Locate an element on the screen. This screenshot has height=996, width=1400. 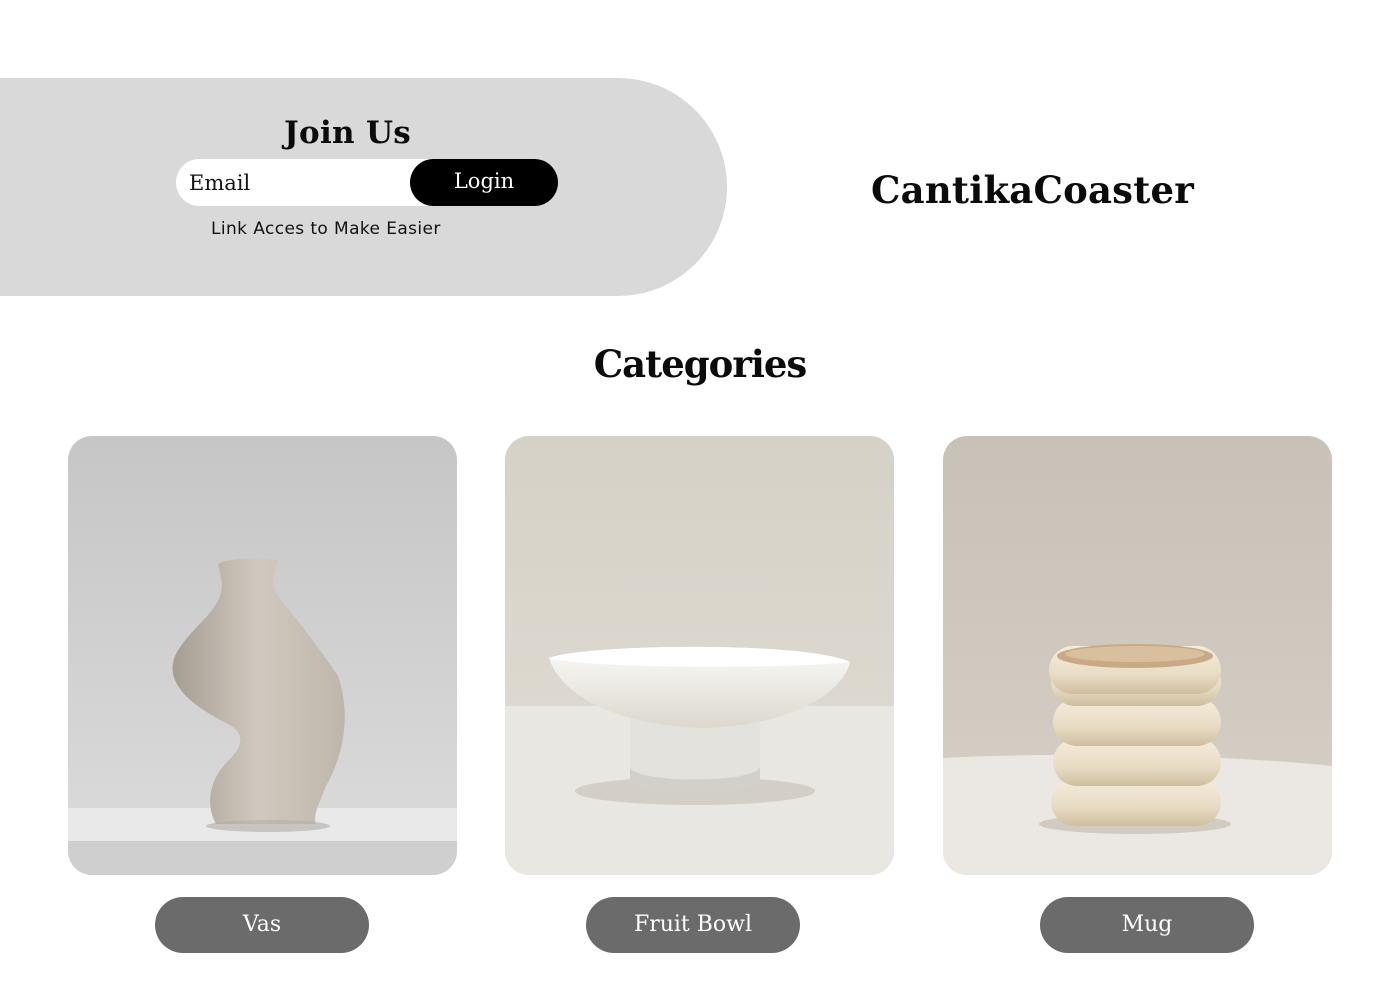
login-button: Login is located at coordinates (484, 182).